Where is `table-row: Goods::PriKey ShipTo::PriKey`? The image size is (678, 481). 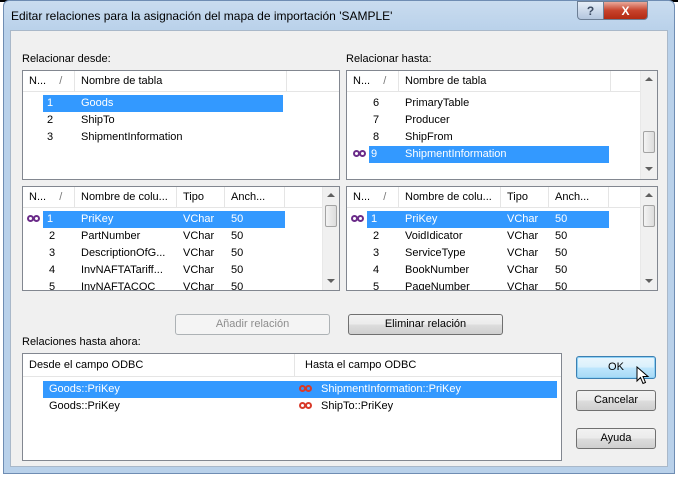
table-row: Goods::PriKey ShipTo::PriKey is located at coordinates (292, 406).